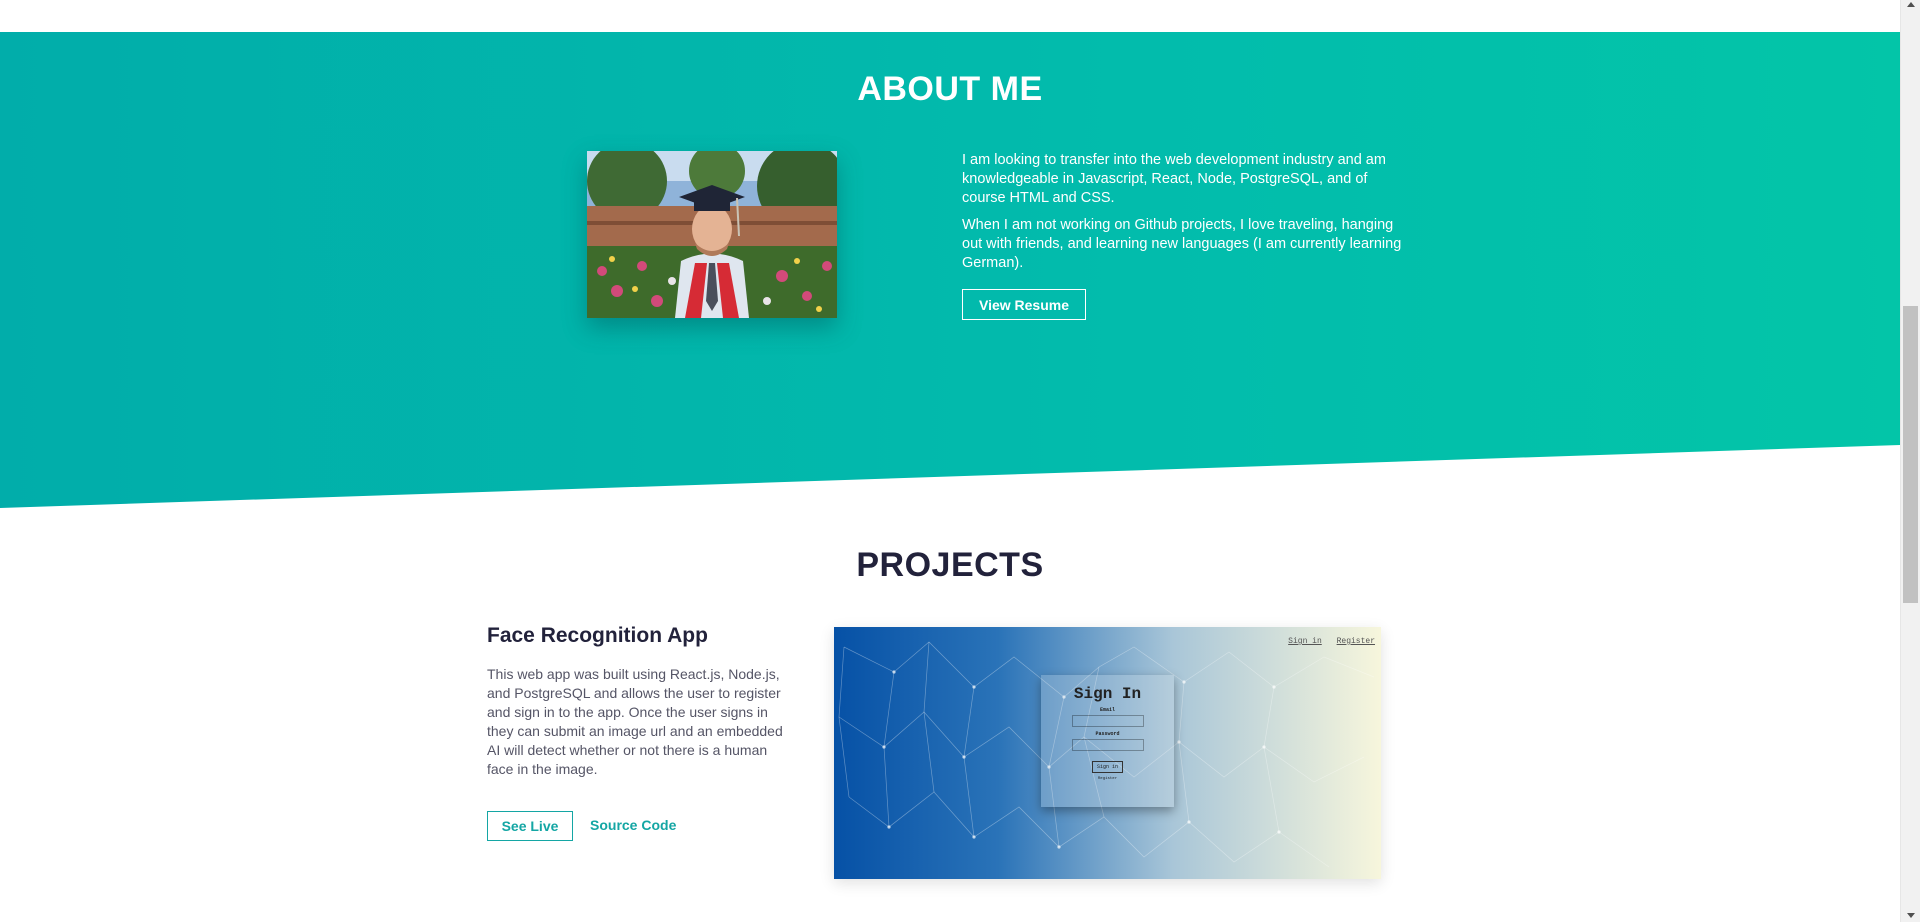 The image size is (1920, 922). I want to click on screenshot-email-label: Email, so click(1107, 710).